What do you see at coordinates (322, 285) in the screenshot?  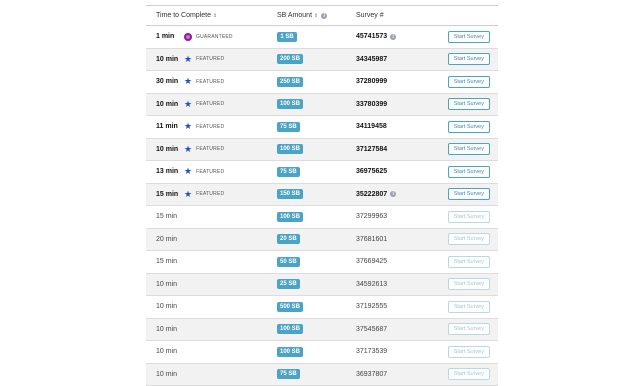 I see `table-row: 10 min 25 SB 34592613 Start Survey` at bounding box center [322, 285].